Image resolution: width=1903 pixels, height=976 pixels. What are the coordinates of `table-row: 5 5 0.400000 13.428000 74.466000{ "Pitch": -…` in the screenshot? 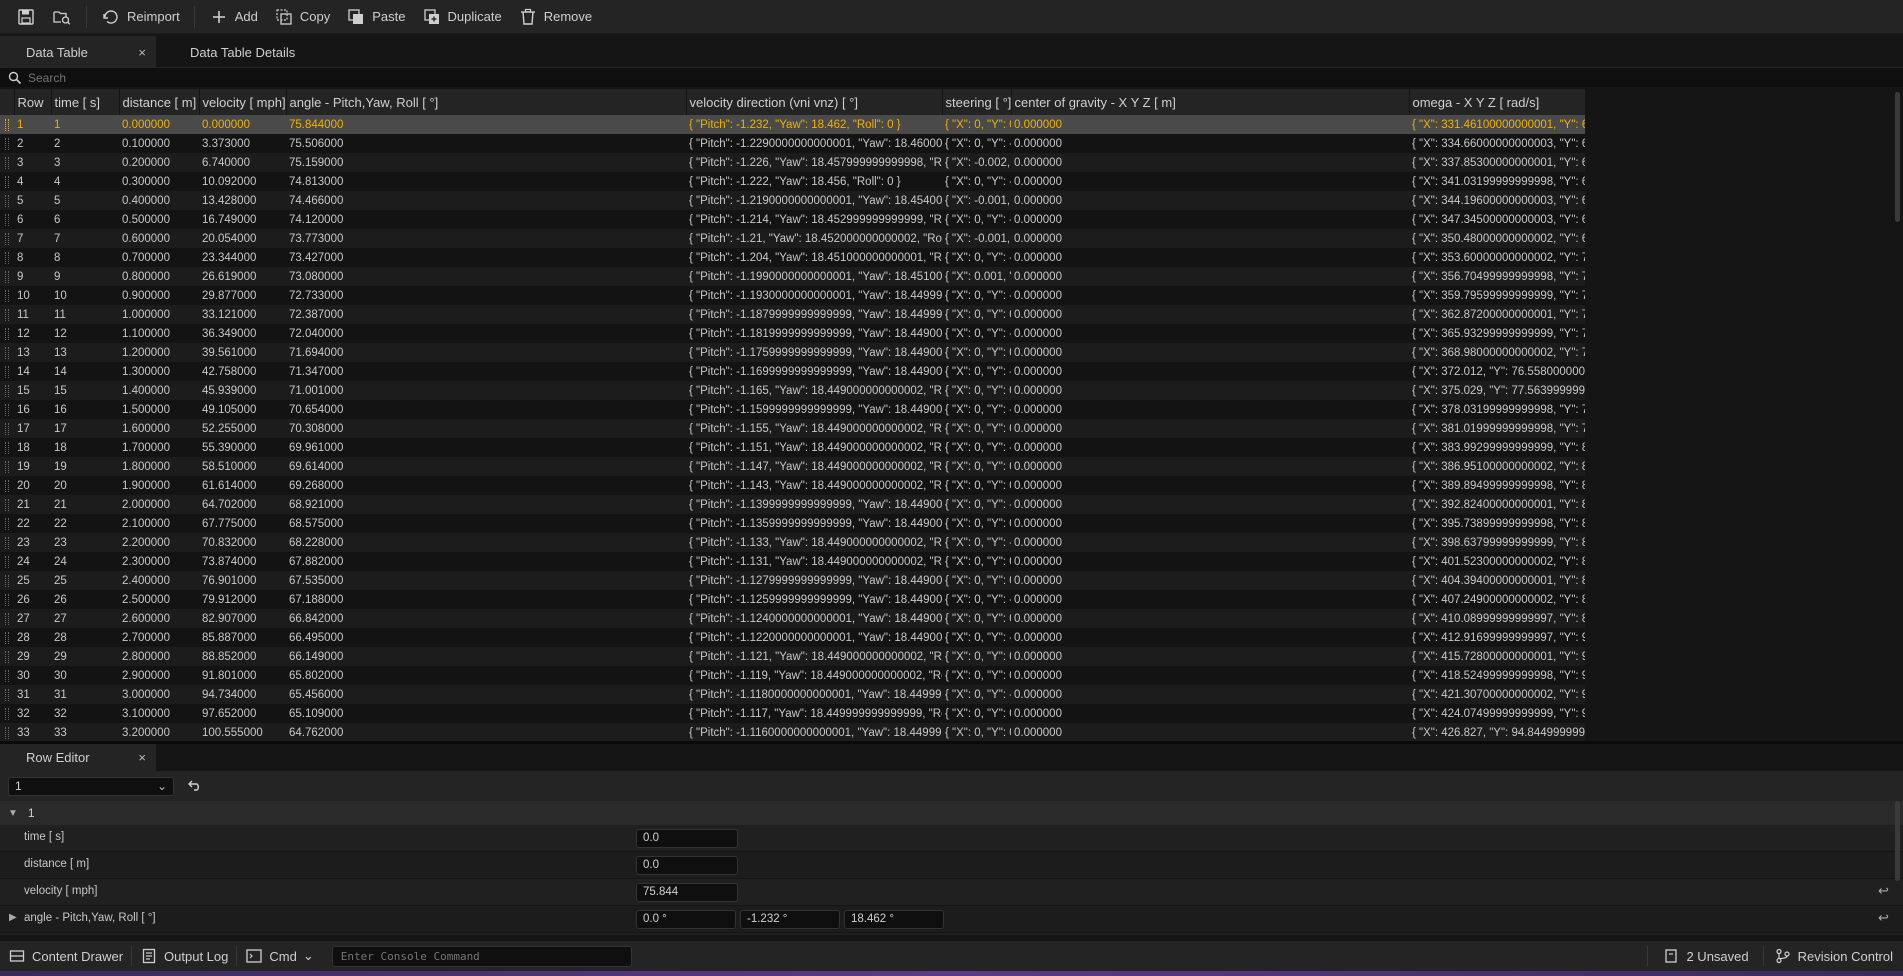 It's located at (792, 200).